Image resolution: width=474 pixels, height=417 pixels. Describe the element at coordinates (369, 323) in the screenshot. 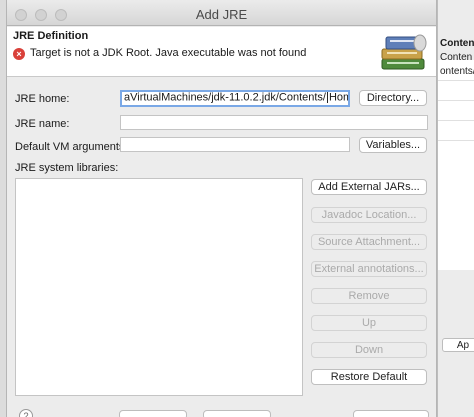

I see `up-button: Up` at that location.